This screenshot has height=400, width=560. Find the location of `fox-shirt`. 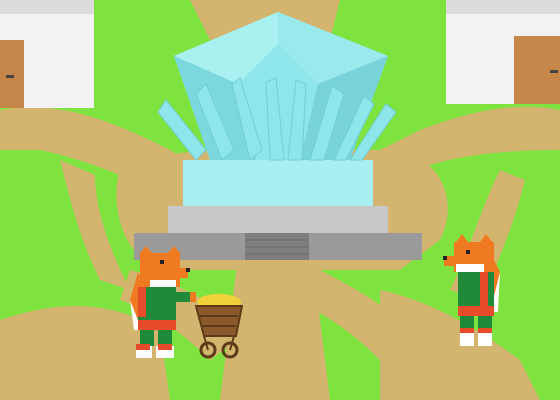

fox-shirt is located at coordinates (476, 291).